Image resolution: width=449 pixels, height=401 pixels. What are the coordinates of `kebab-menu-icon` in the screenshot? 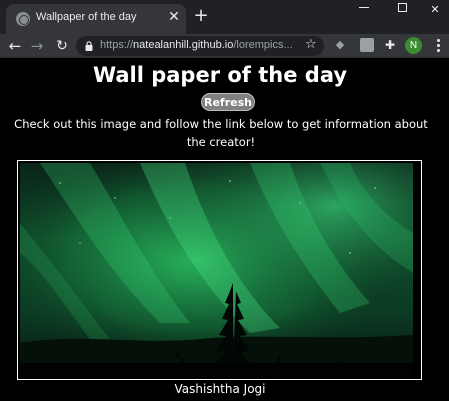 It's located at (438, 46).